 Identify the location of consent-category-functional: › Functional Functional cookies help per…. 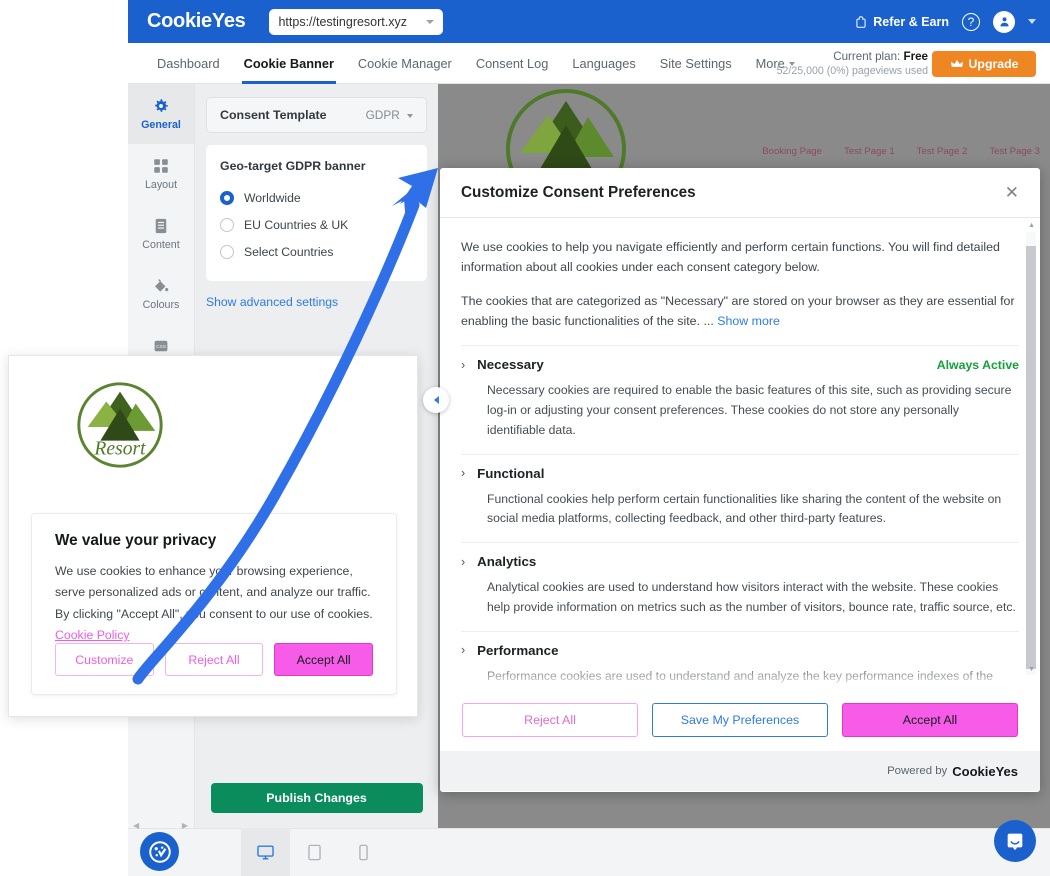
(740, 498).